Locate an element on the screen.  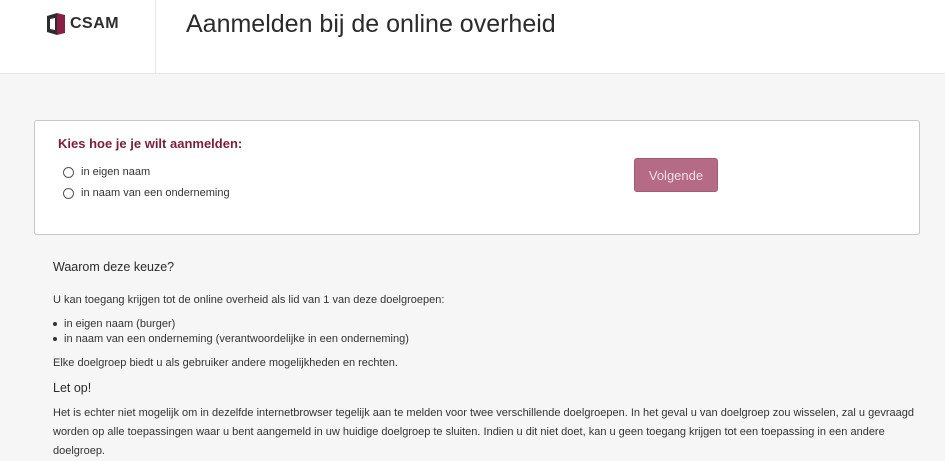
info-heading: Waarom deze keuze? is located at coordinates (114, 267).